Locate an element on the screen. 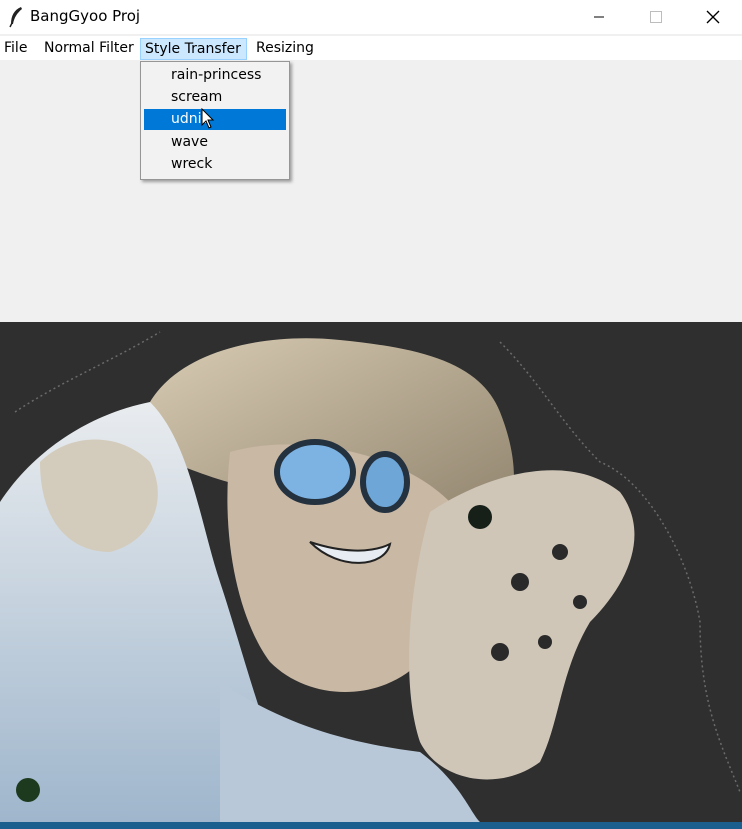 The image size is (742, 829). window-title: BangGyoo Proj is located at coordinates (85, 16).